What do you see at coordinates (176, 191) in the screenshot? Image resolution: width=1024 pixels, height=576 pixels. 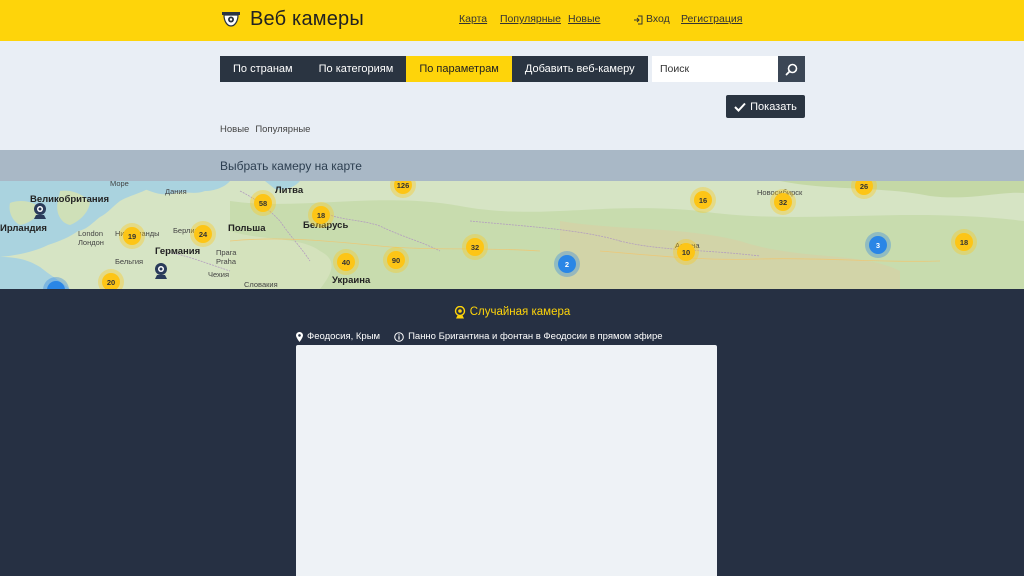 I see `map-label-denmark: Дания` at bounding box center [176, 191].